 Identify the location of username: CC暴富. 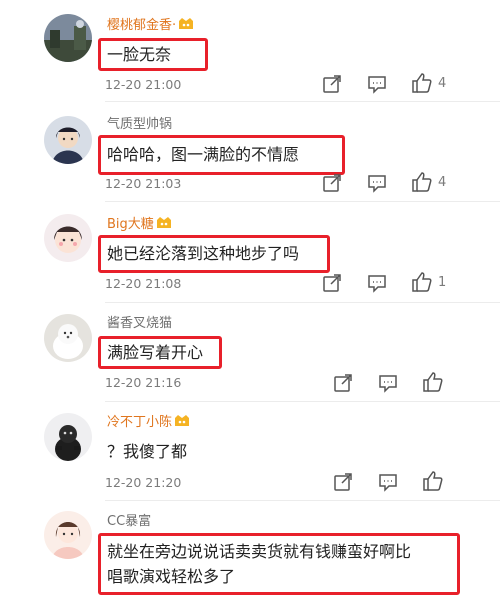
(129, 522).